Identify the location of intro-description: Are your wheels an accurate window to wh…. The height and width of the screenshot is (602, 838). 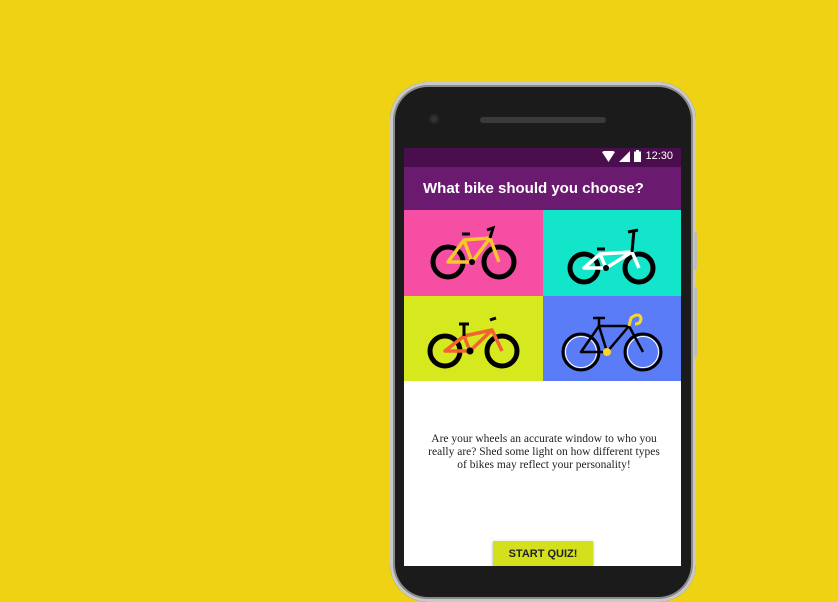
(544, 452).